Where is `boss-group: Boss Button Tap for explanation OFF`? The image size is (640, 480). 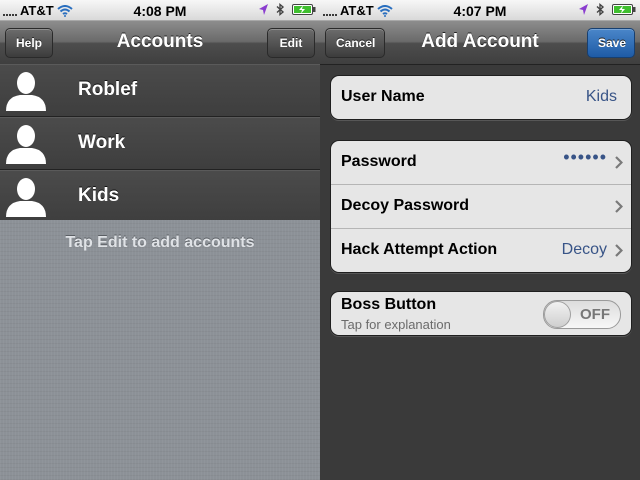
boss-group: Boss Button Tap for explanation OFF is located at coordinates (481, 313).